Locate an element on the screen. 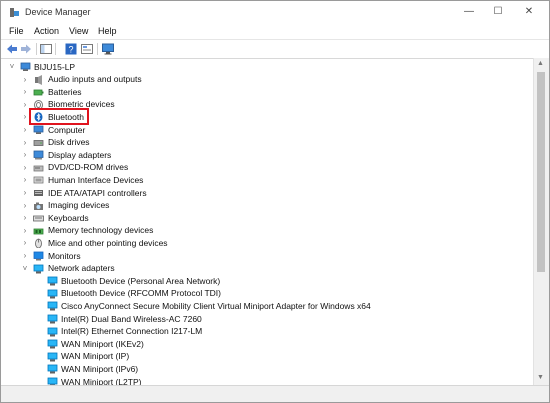  tree-item-network-adapter: Intel(R) Dual Band Wireless-AC 7260 is located at coordinates (268, 319).